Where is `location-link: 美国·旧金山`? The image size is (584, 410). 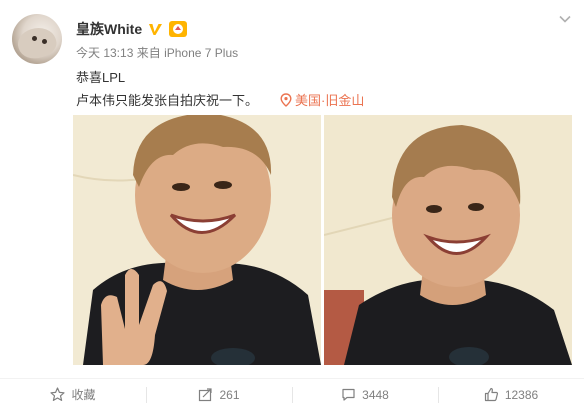
location-link: 美国·旧金山 is located at coordinates (322, 99).